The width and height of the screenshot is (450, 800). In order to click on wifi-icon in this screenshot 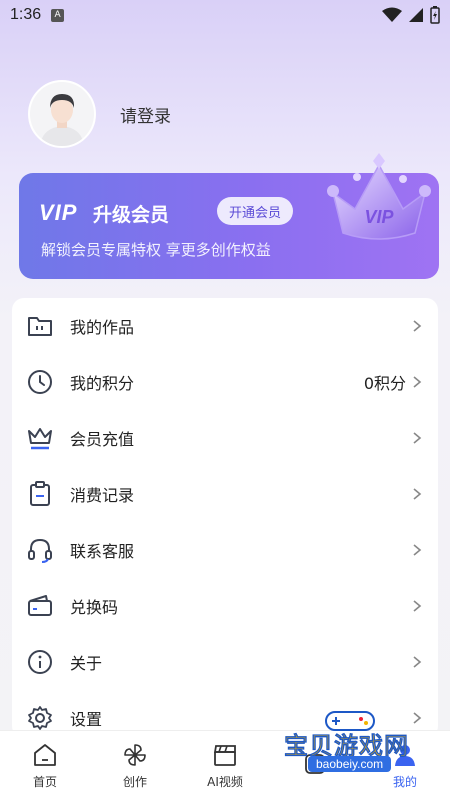, I will do `click(392, 14)`.